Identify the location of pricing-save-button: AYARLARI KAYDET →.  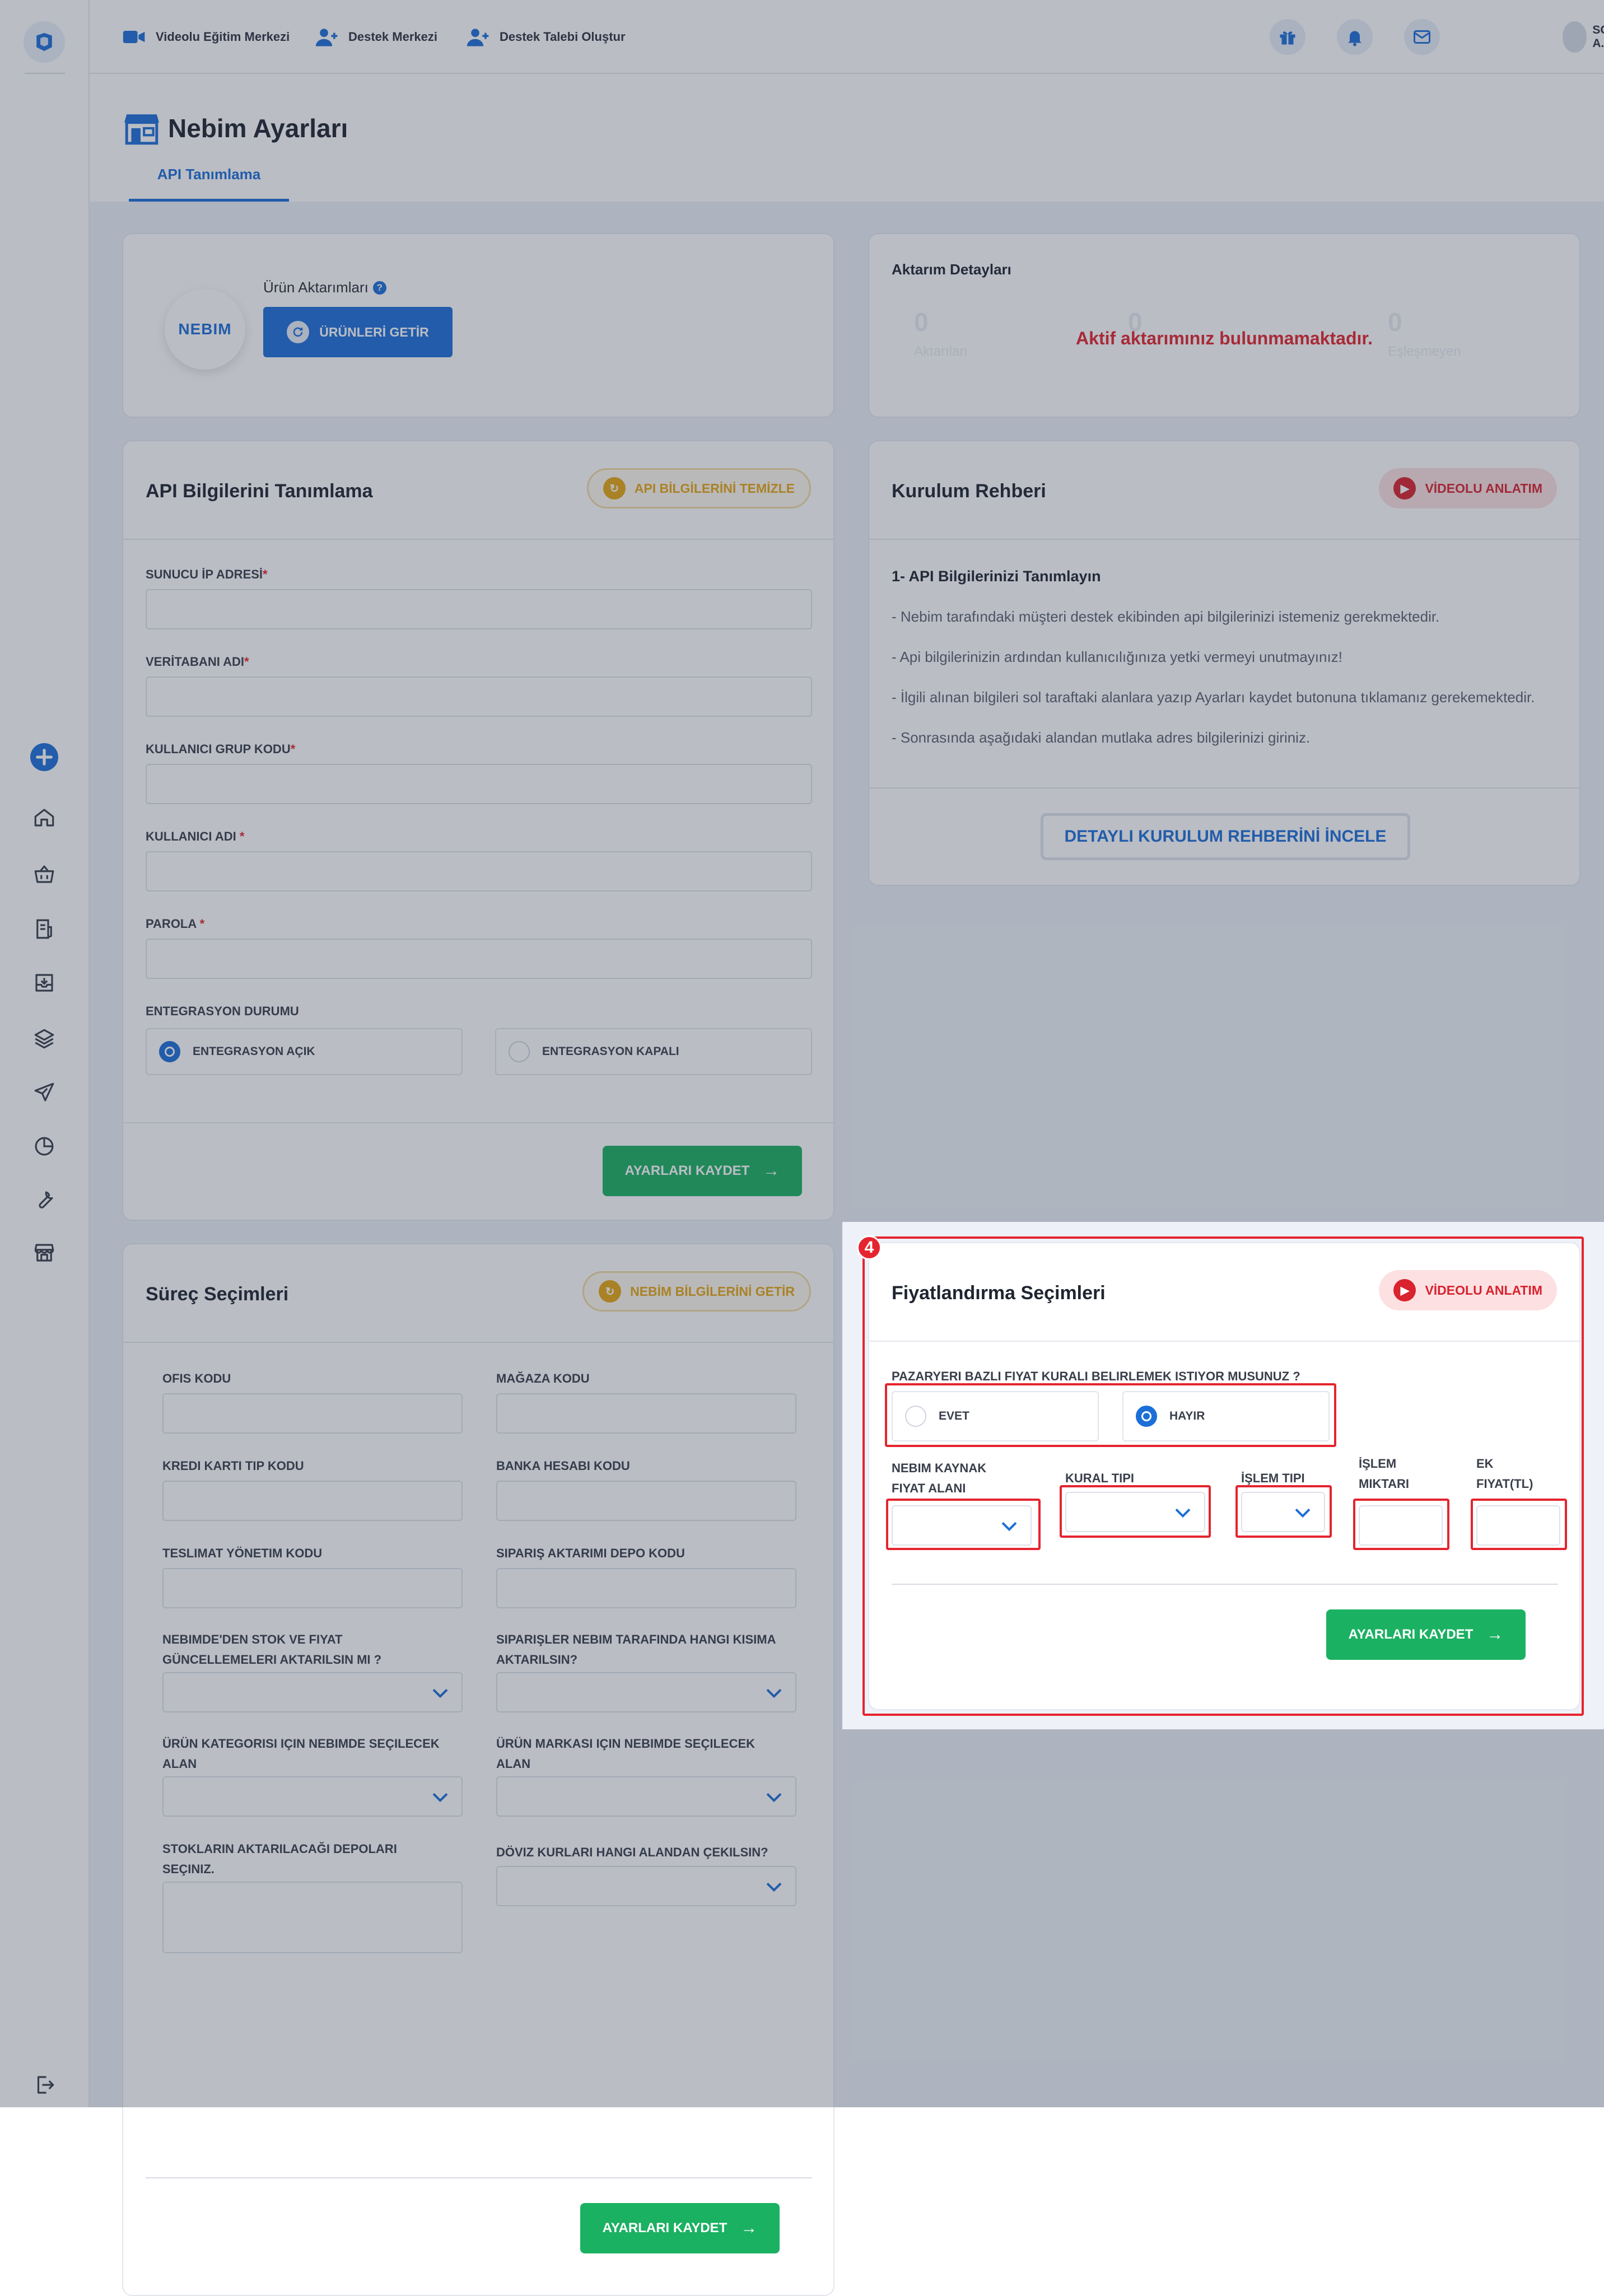
(1426, 1635).